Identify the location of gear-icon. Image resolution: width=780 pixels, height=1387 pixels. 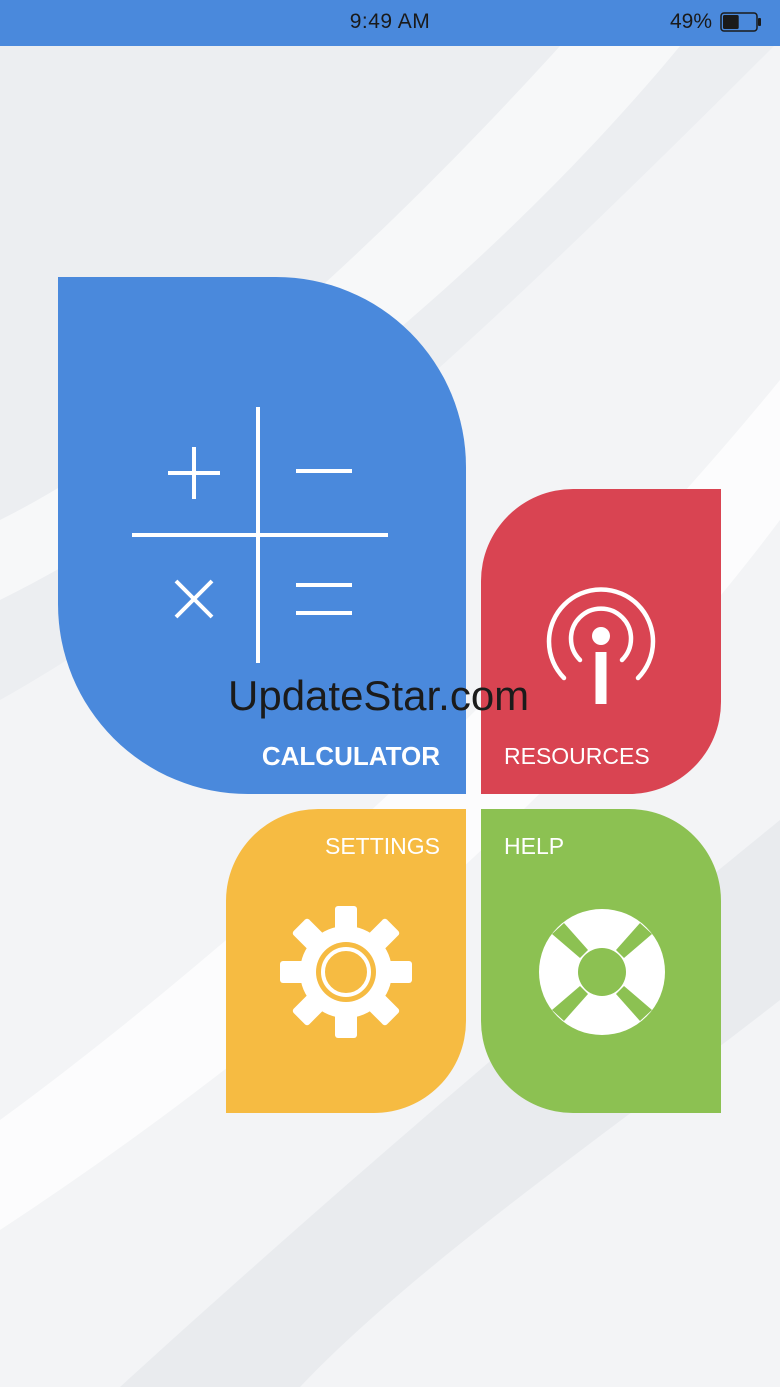
(346, 972).